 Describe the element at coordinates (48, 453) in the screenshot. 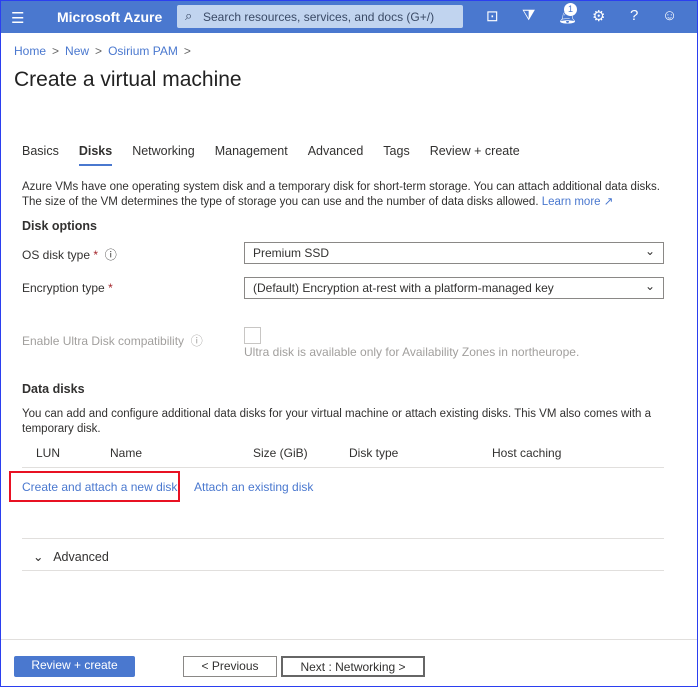

I see `column-lun: LUN` at that location.